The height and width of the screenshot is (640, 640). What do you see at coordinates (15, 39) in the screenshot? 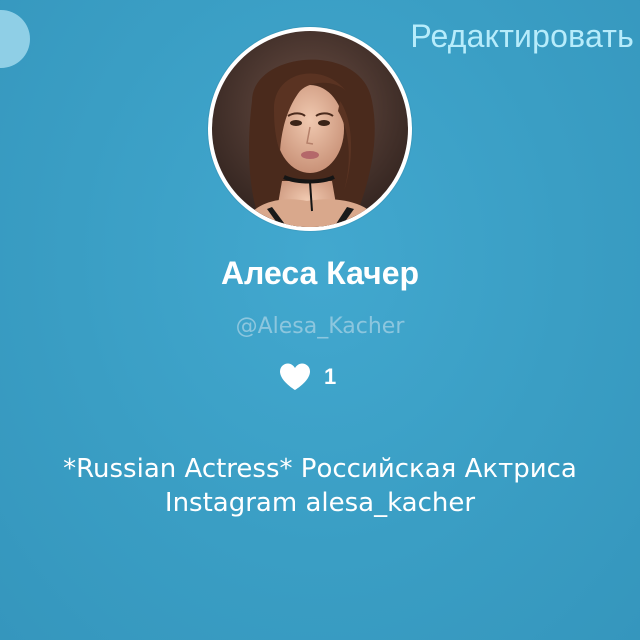
I see `corner-circle-button` at bounding box center [15, 39].